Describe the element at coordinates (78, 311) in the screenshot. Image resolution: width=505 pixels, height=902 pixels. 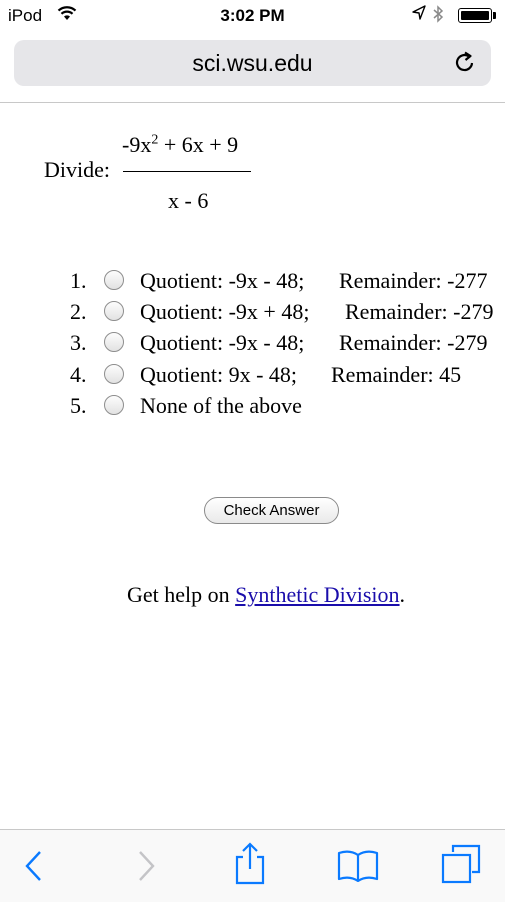
I see `choice-number: 2.` at that location.